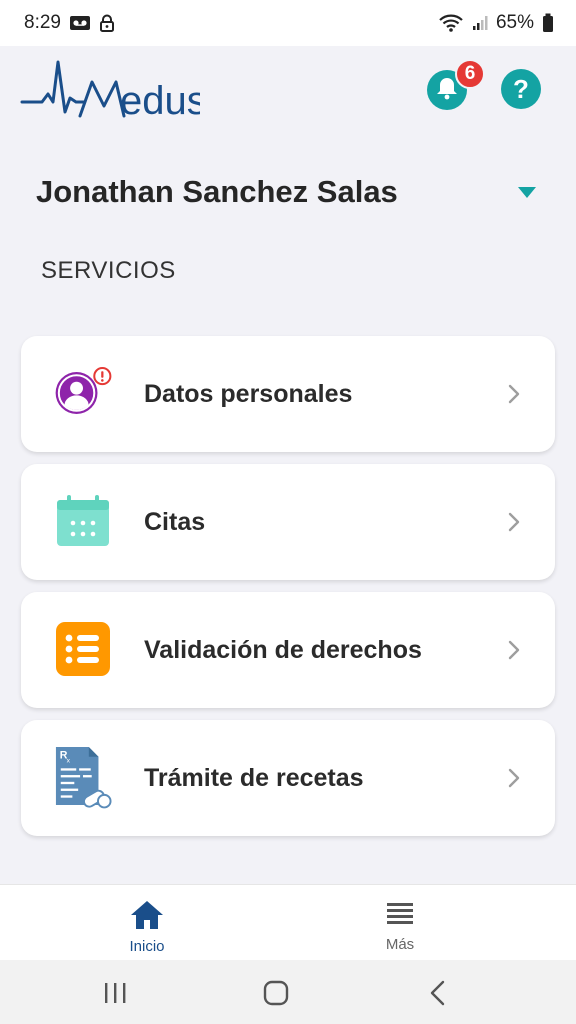  I want to click on prescription-icon: R x, so click(83, 778).